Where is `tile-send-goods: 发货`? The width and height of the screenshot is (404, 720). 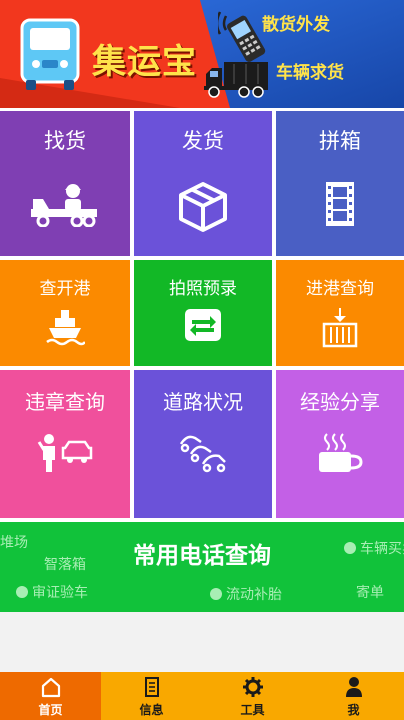
tile-send-goods: 发货 is located at coordinates (203, 183).